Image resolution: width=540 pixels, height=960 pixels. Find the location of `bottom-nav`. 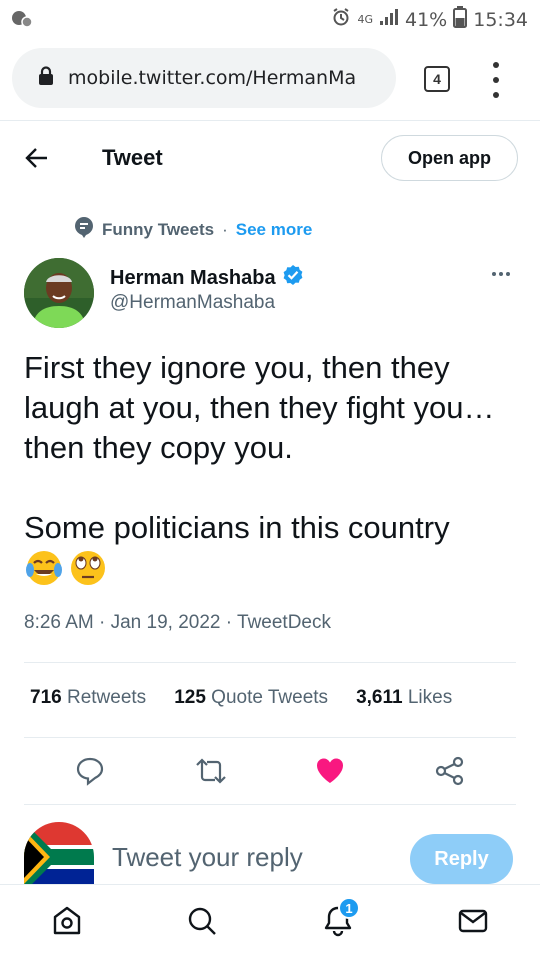

bottom-nav is located at coordinates (270, 922).